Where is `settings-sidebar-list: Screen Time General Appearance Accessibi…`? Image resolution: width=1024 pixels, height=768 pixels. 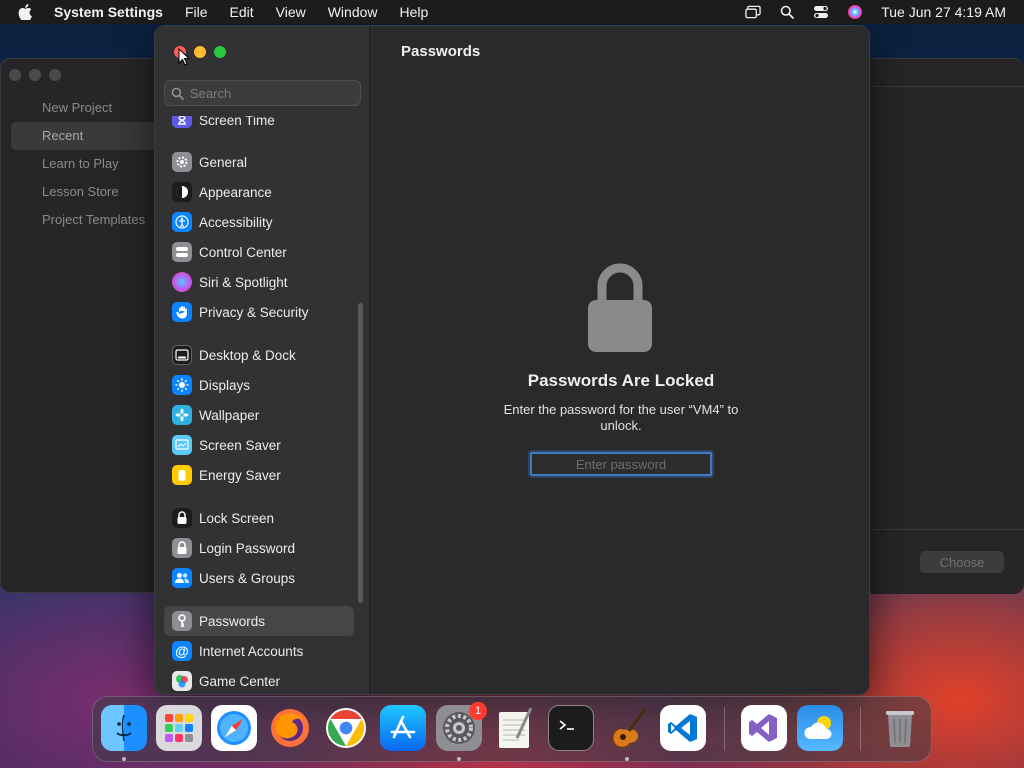 settings-sidebar-list: Screen Time General Appearance Accessibi… is located at coordinates (259, 405).